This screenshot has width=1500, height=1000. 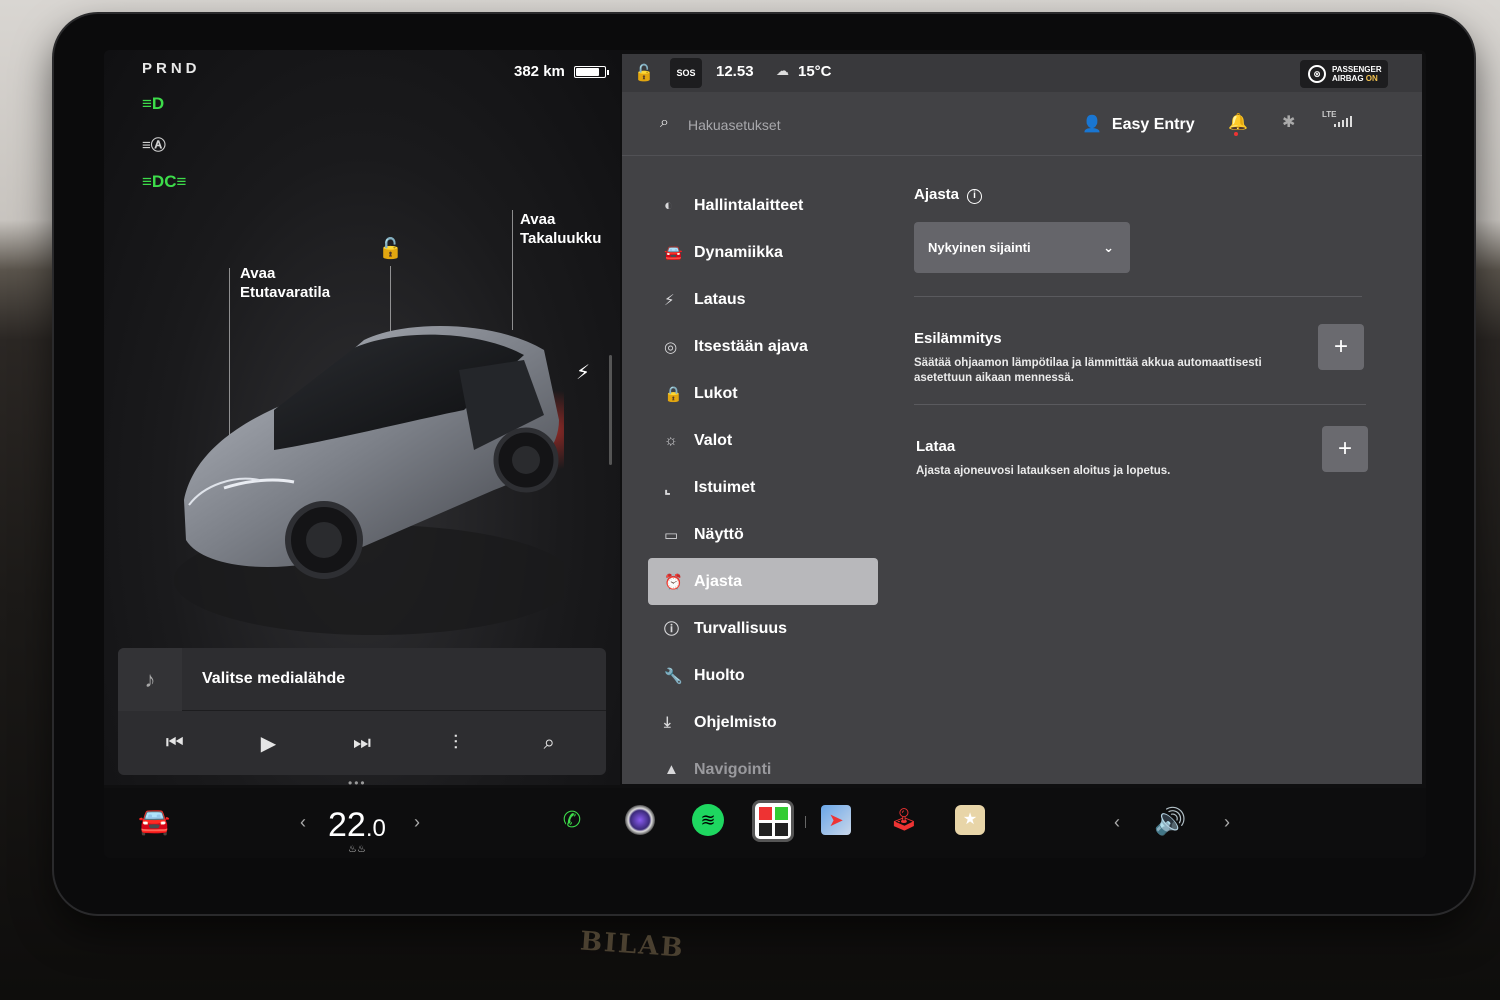 What do you see at coordinates (456, 743) in the screenshot?
I see `equalizer-icon: ⫶` at bounding box center [456, 743].